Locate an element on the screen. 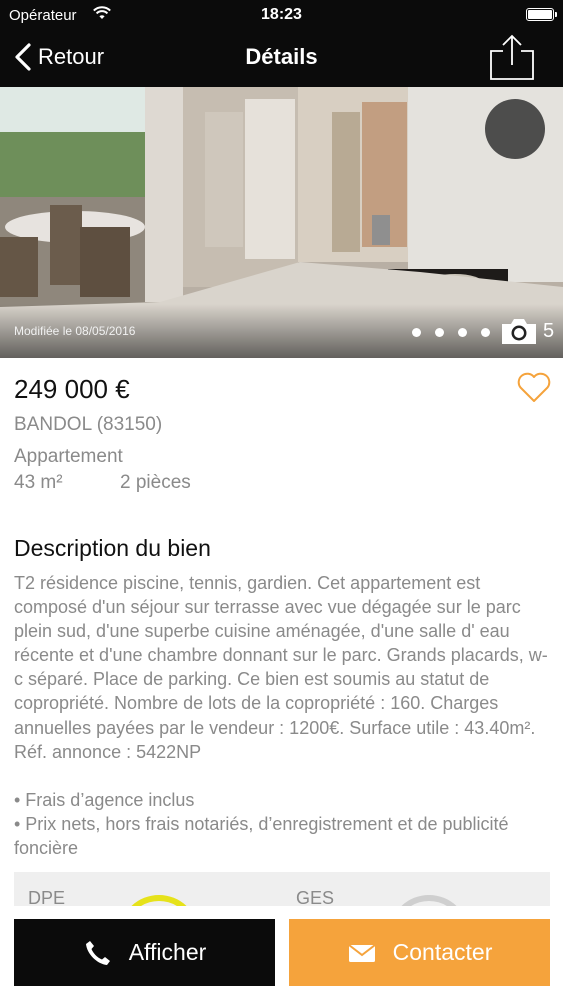 This screenshot has width=563, height=1000. show-phone-button: Afficher is located at coordinates (144, 952).